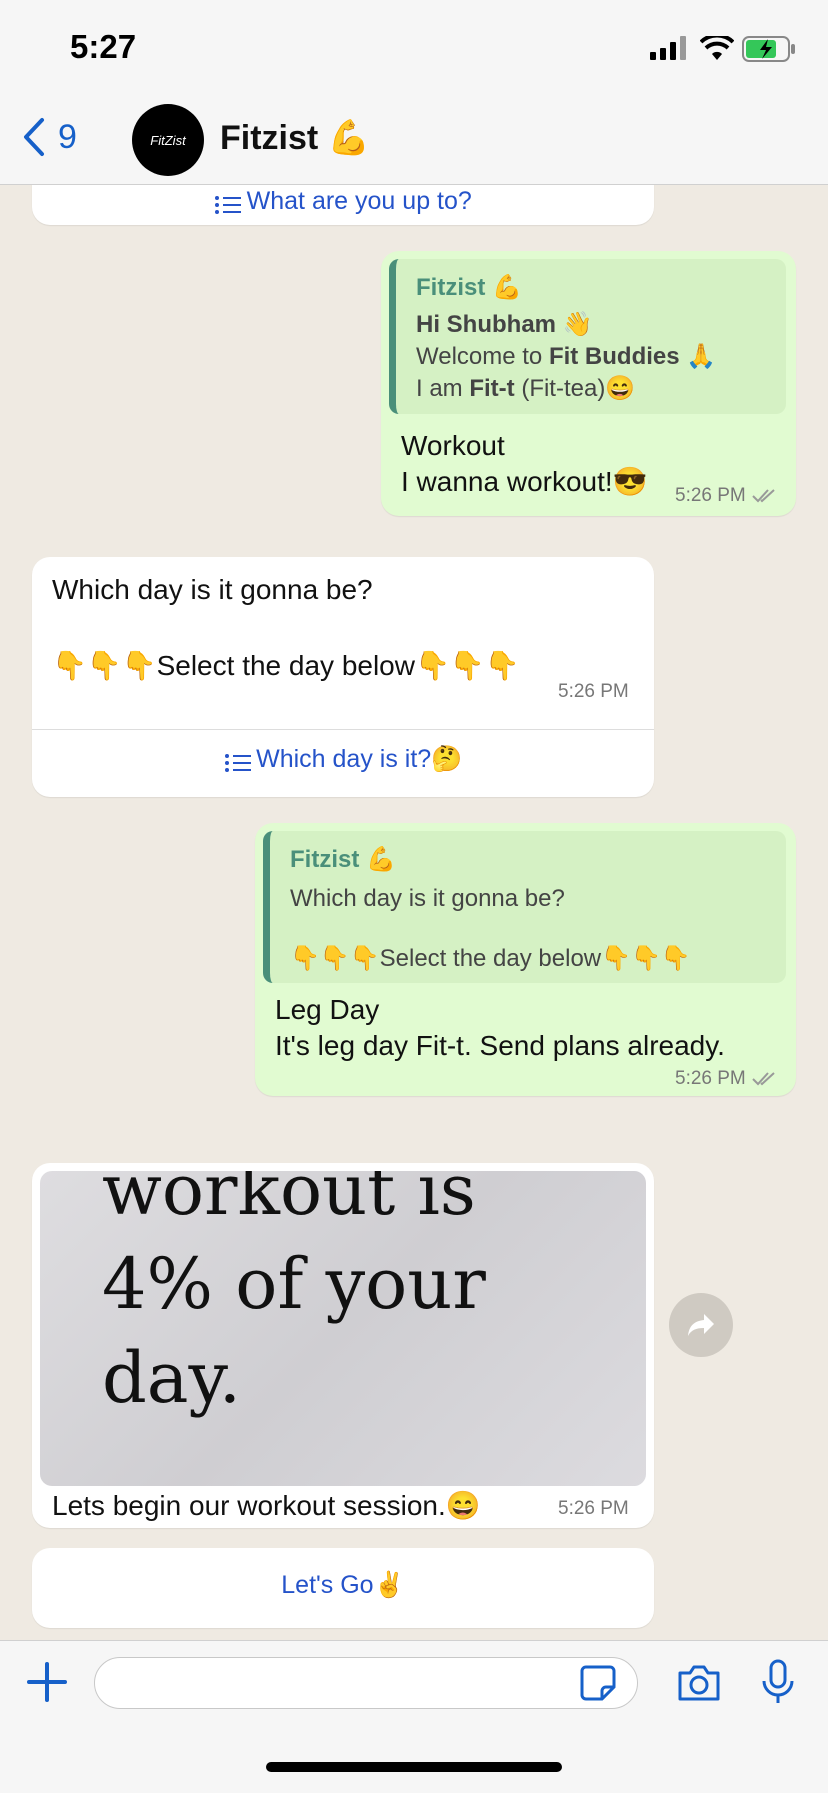 The width and height of the screenshot is (828, 1793). Describe the element at coordinates (769, 49) in the screenshot. I see `battery-icon` at that location.